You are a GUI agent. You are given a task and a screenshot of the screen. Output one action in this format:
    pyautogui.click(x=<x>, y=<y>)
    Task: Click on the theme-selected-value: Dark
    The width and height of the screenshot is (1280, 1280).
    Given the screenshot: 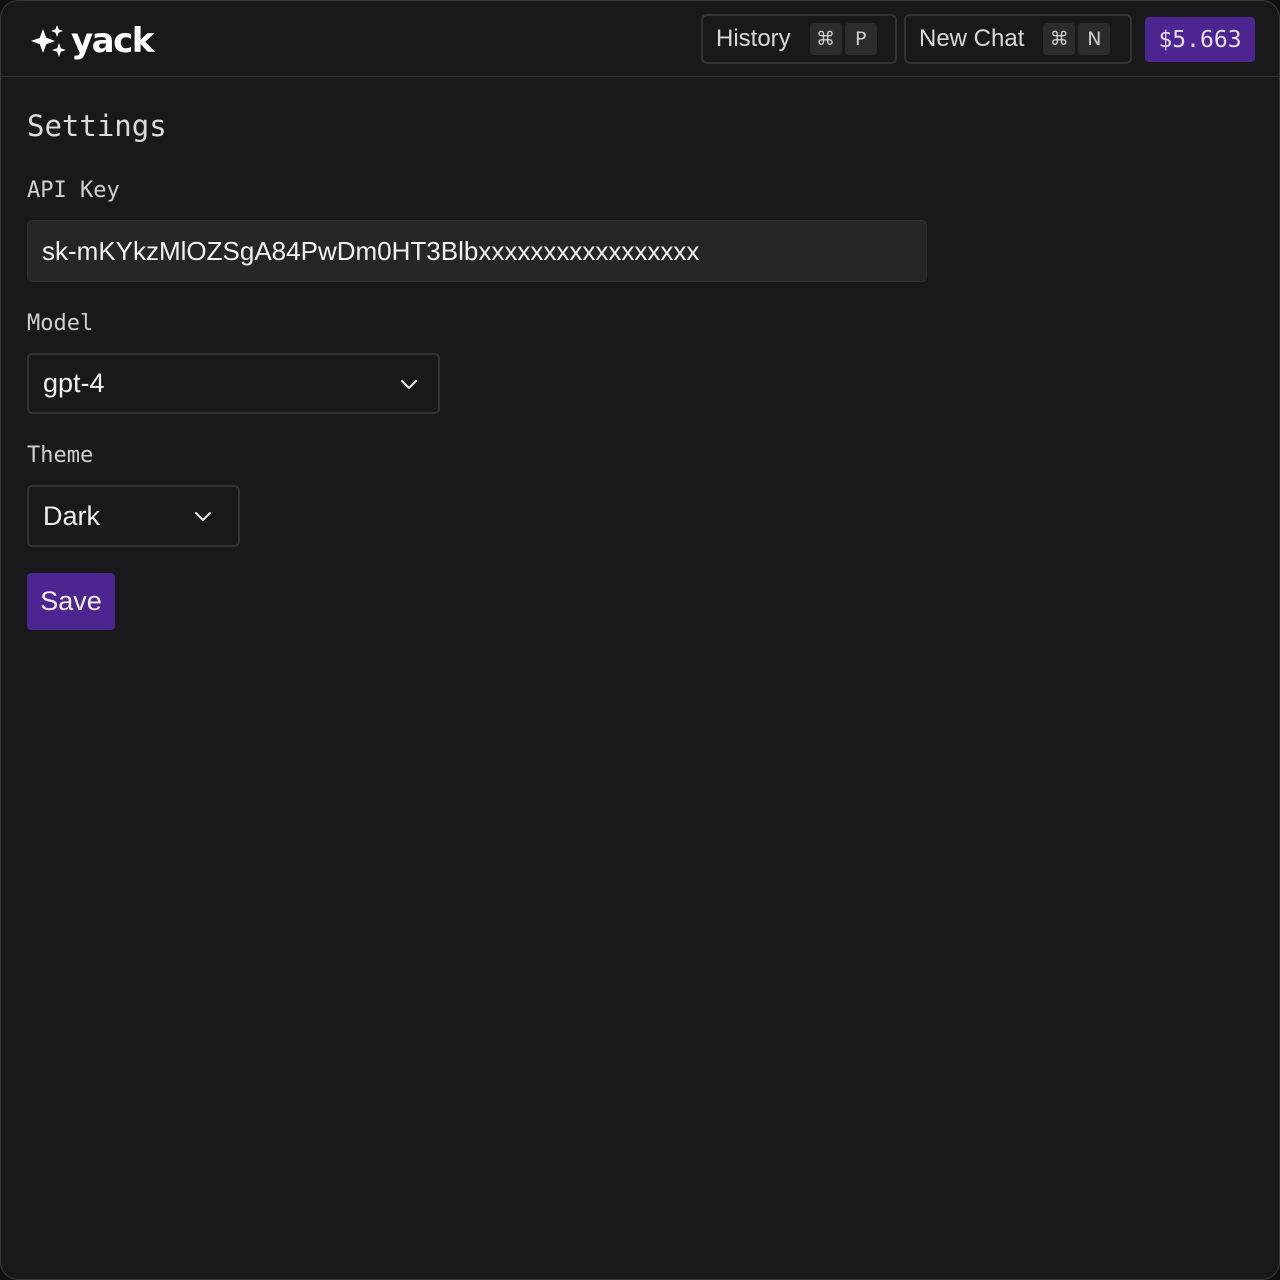 What is the action you would take?
    pyautogui.click(x=72, y=515)
    